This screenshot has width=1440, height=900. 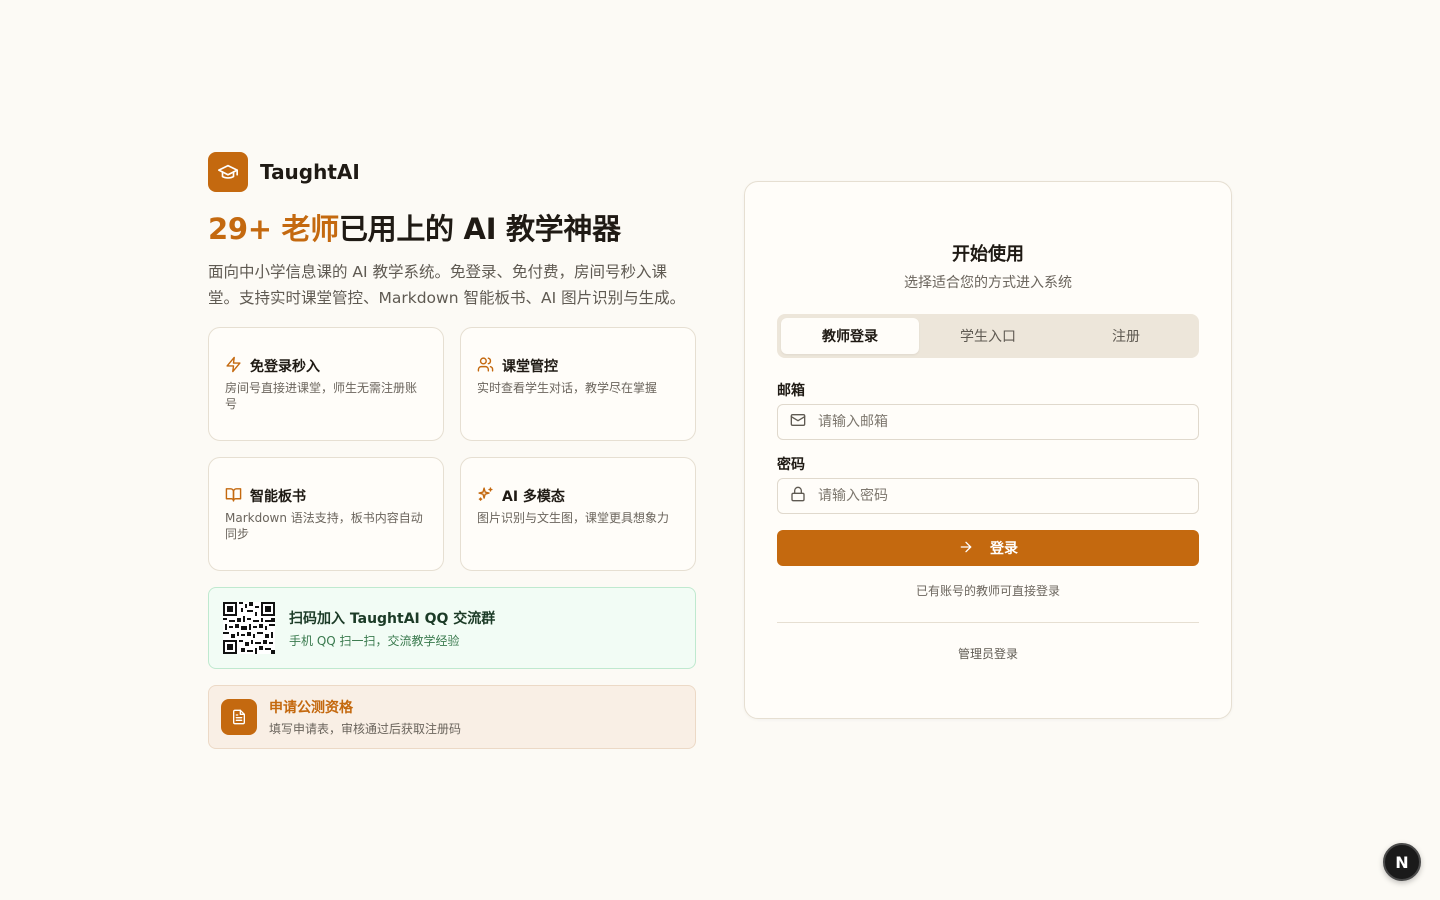 I want to click on feature-title: 课堂管控, so click(x=530, y=367).